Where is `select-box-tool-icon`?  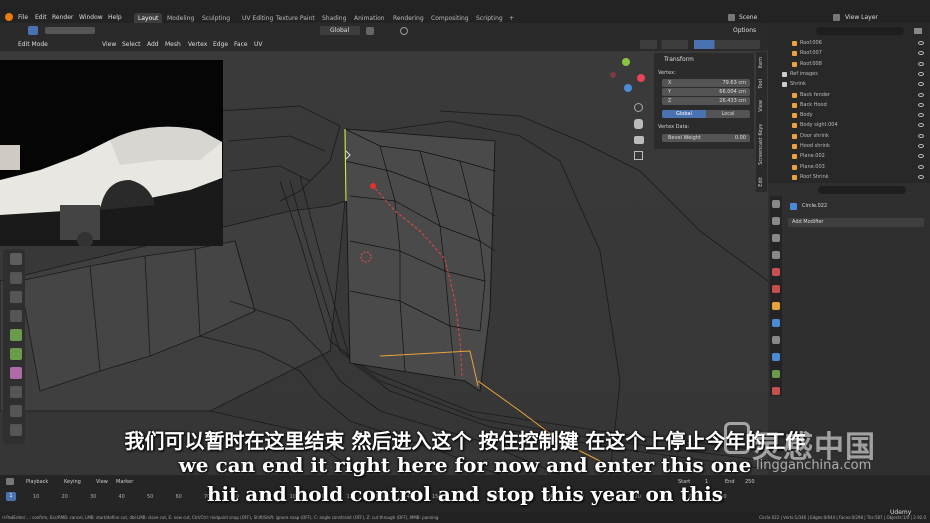
select-box-tool-icon is located at coordinates (16, 259).